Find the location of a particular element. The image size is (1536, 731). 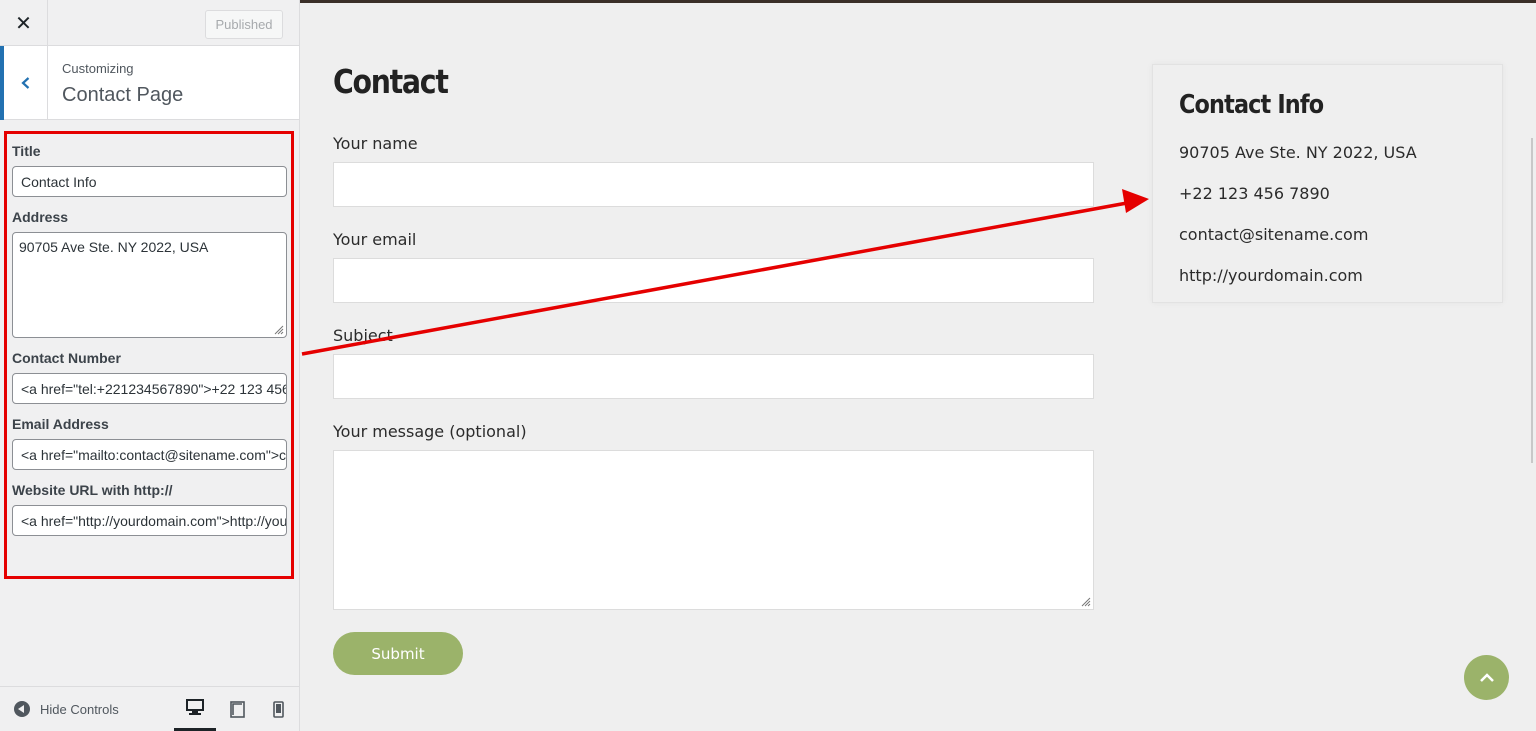

mobile-icon is located at coordinates (278, 709).